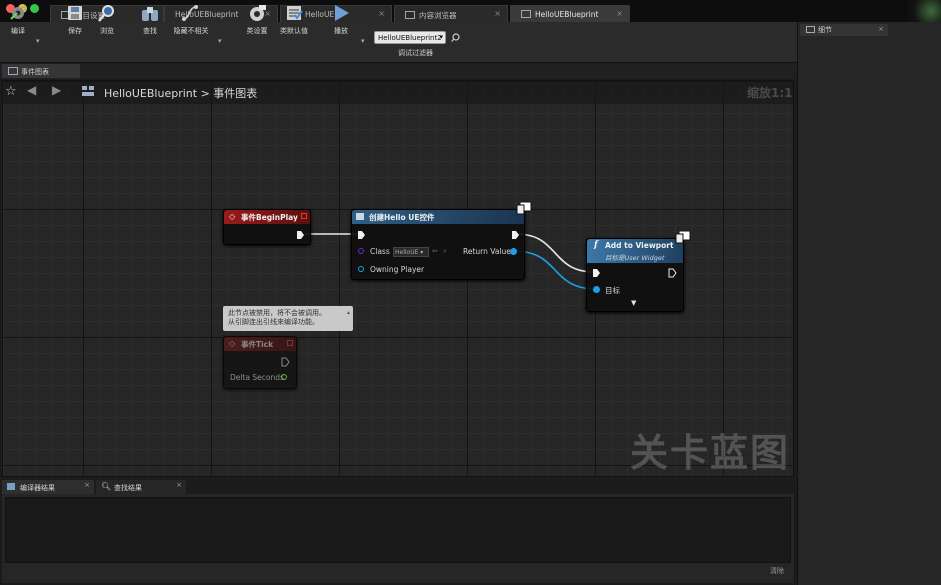 The image size is (941, 585). Describe the element at coordinates (260, 362) in the screenshot. I see `node-event-tick: ◇ 事件Tick Delta Seconds` at that location.